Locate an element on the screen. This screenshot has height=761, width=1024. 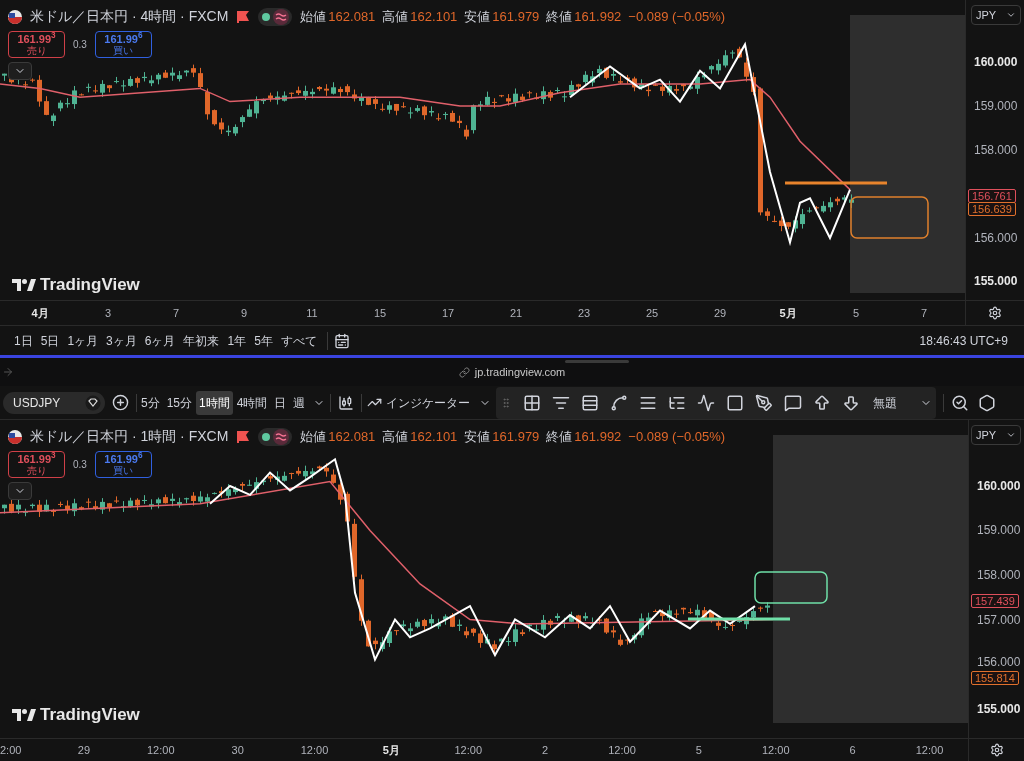
range-button: 5年 is located at coordinates (263, 340).